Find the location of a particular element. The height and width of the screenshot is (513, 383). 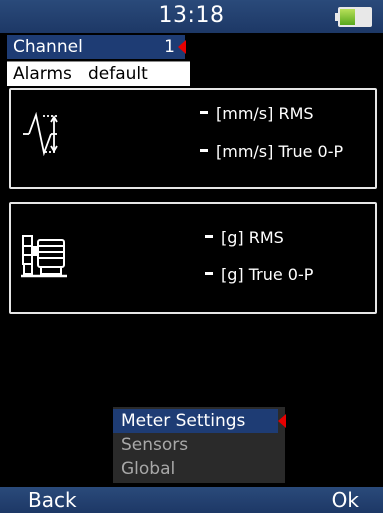

back-button: Back is located at coordinates (52, 500).